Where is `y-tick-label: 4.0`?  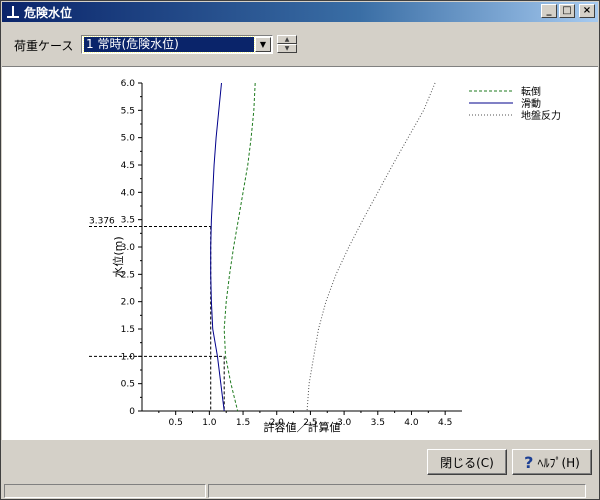 y-tick-label: 4.0 is located at coordinates (128, 193).